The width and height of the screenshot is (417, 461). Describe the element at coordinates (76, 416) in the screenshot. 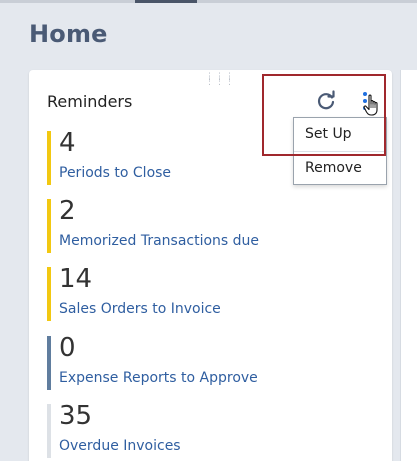

I see `reminder-count: 35` at that location.